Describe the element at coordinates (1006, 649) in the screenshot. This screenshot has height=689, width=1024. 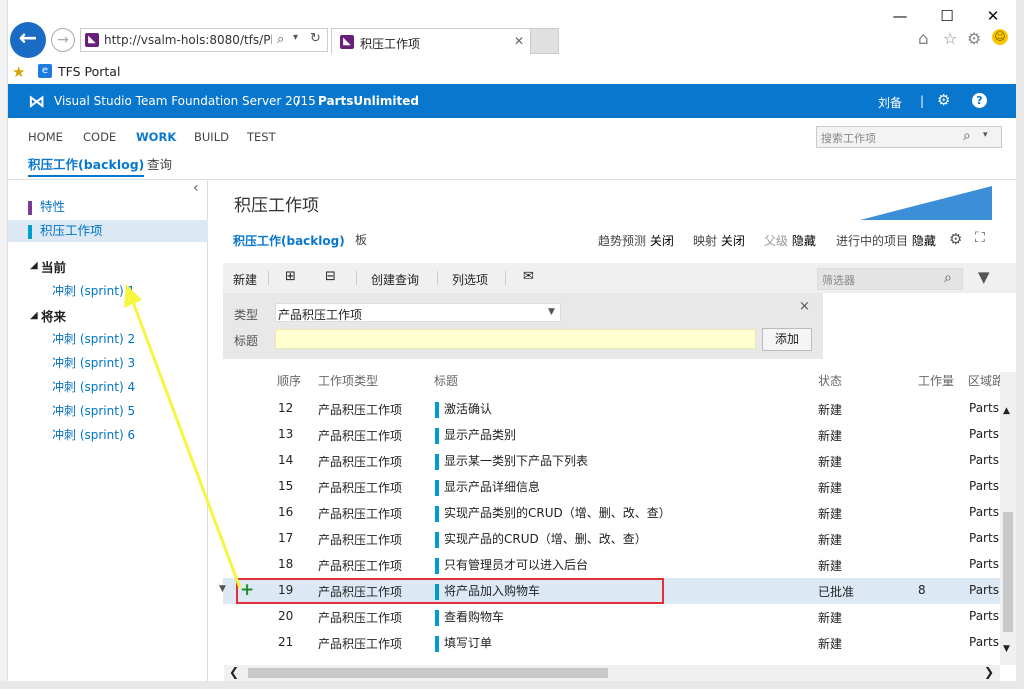
I see `scroll-down-arrow-icon: ▼` at that location.